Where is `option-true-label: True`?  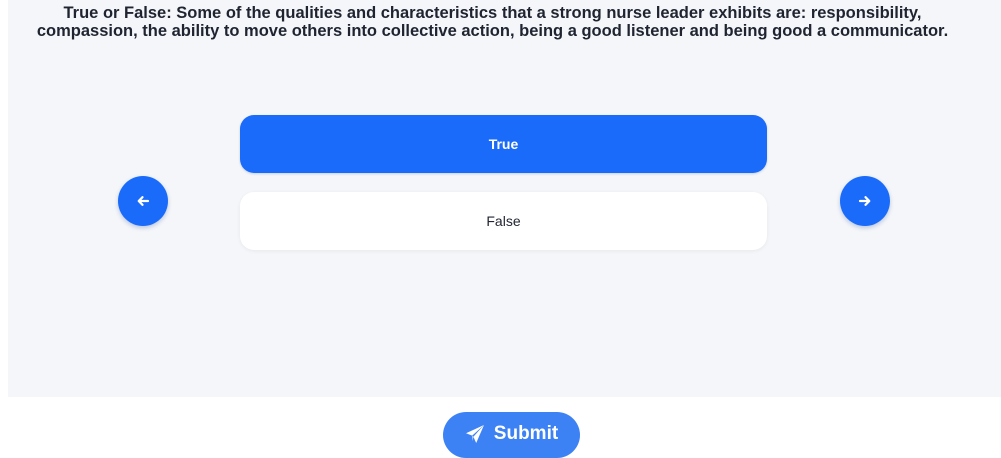
option-true-label: True is located at coordinates (503, 144).